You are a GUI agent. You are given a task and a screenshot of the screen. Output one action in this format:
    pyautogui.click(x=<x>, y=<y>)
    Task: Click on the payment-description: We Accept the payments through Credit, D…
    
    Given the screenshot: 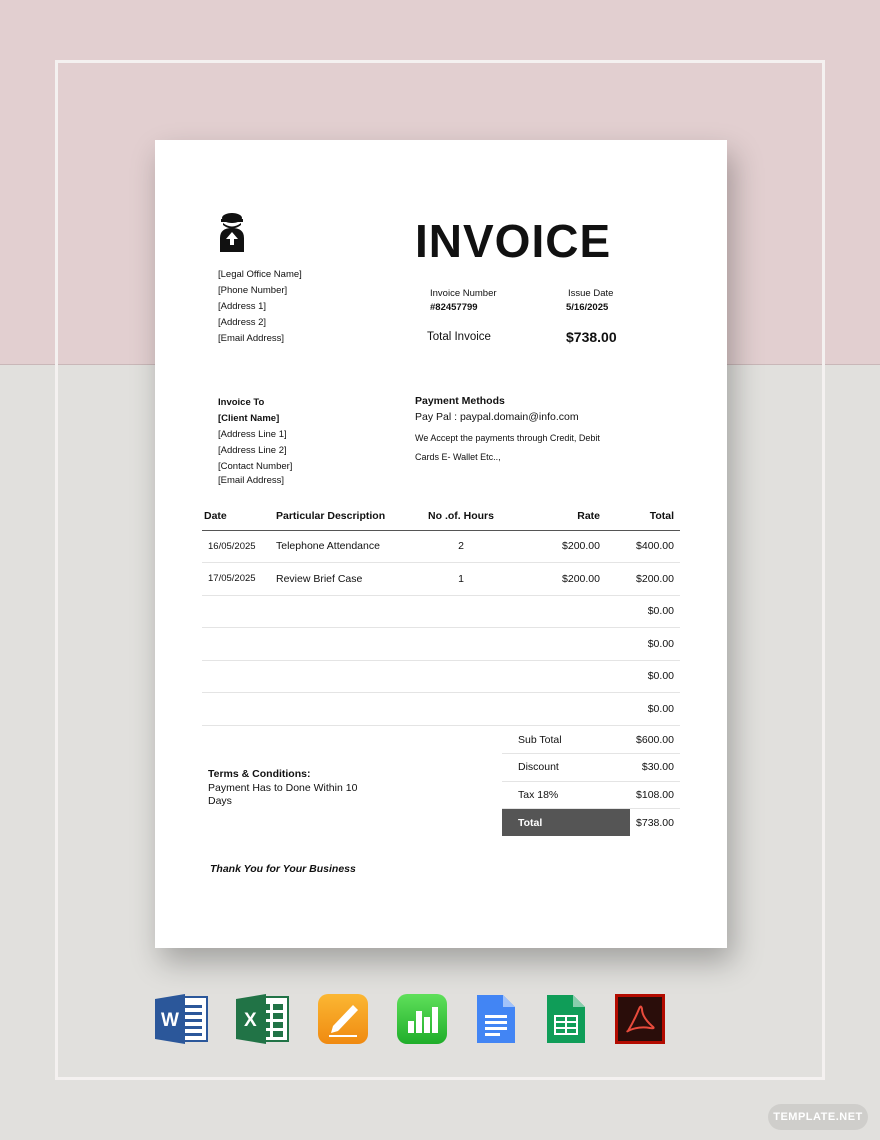 What is the action you would take?
    pyautogui.click(x=520, y=448)
    